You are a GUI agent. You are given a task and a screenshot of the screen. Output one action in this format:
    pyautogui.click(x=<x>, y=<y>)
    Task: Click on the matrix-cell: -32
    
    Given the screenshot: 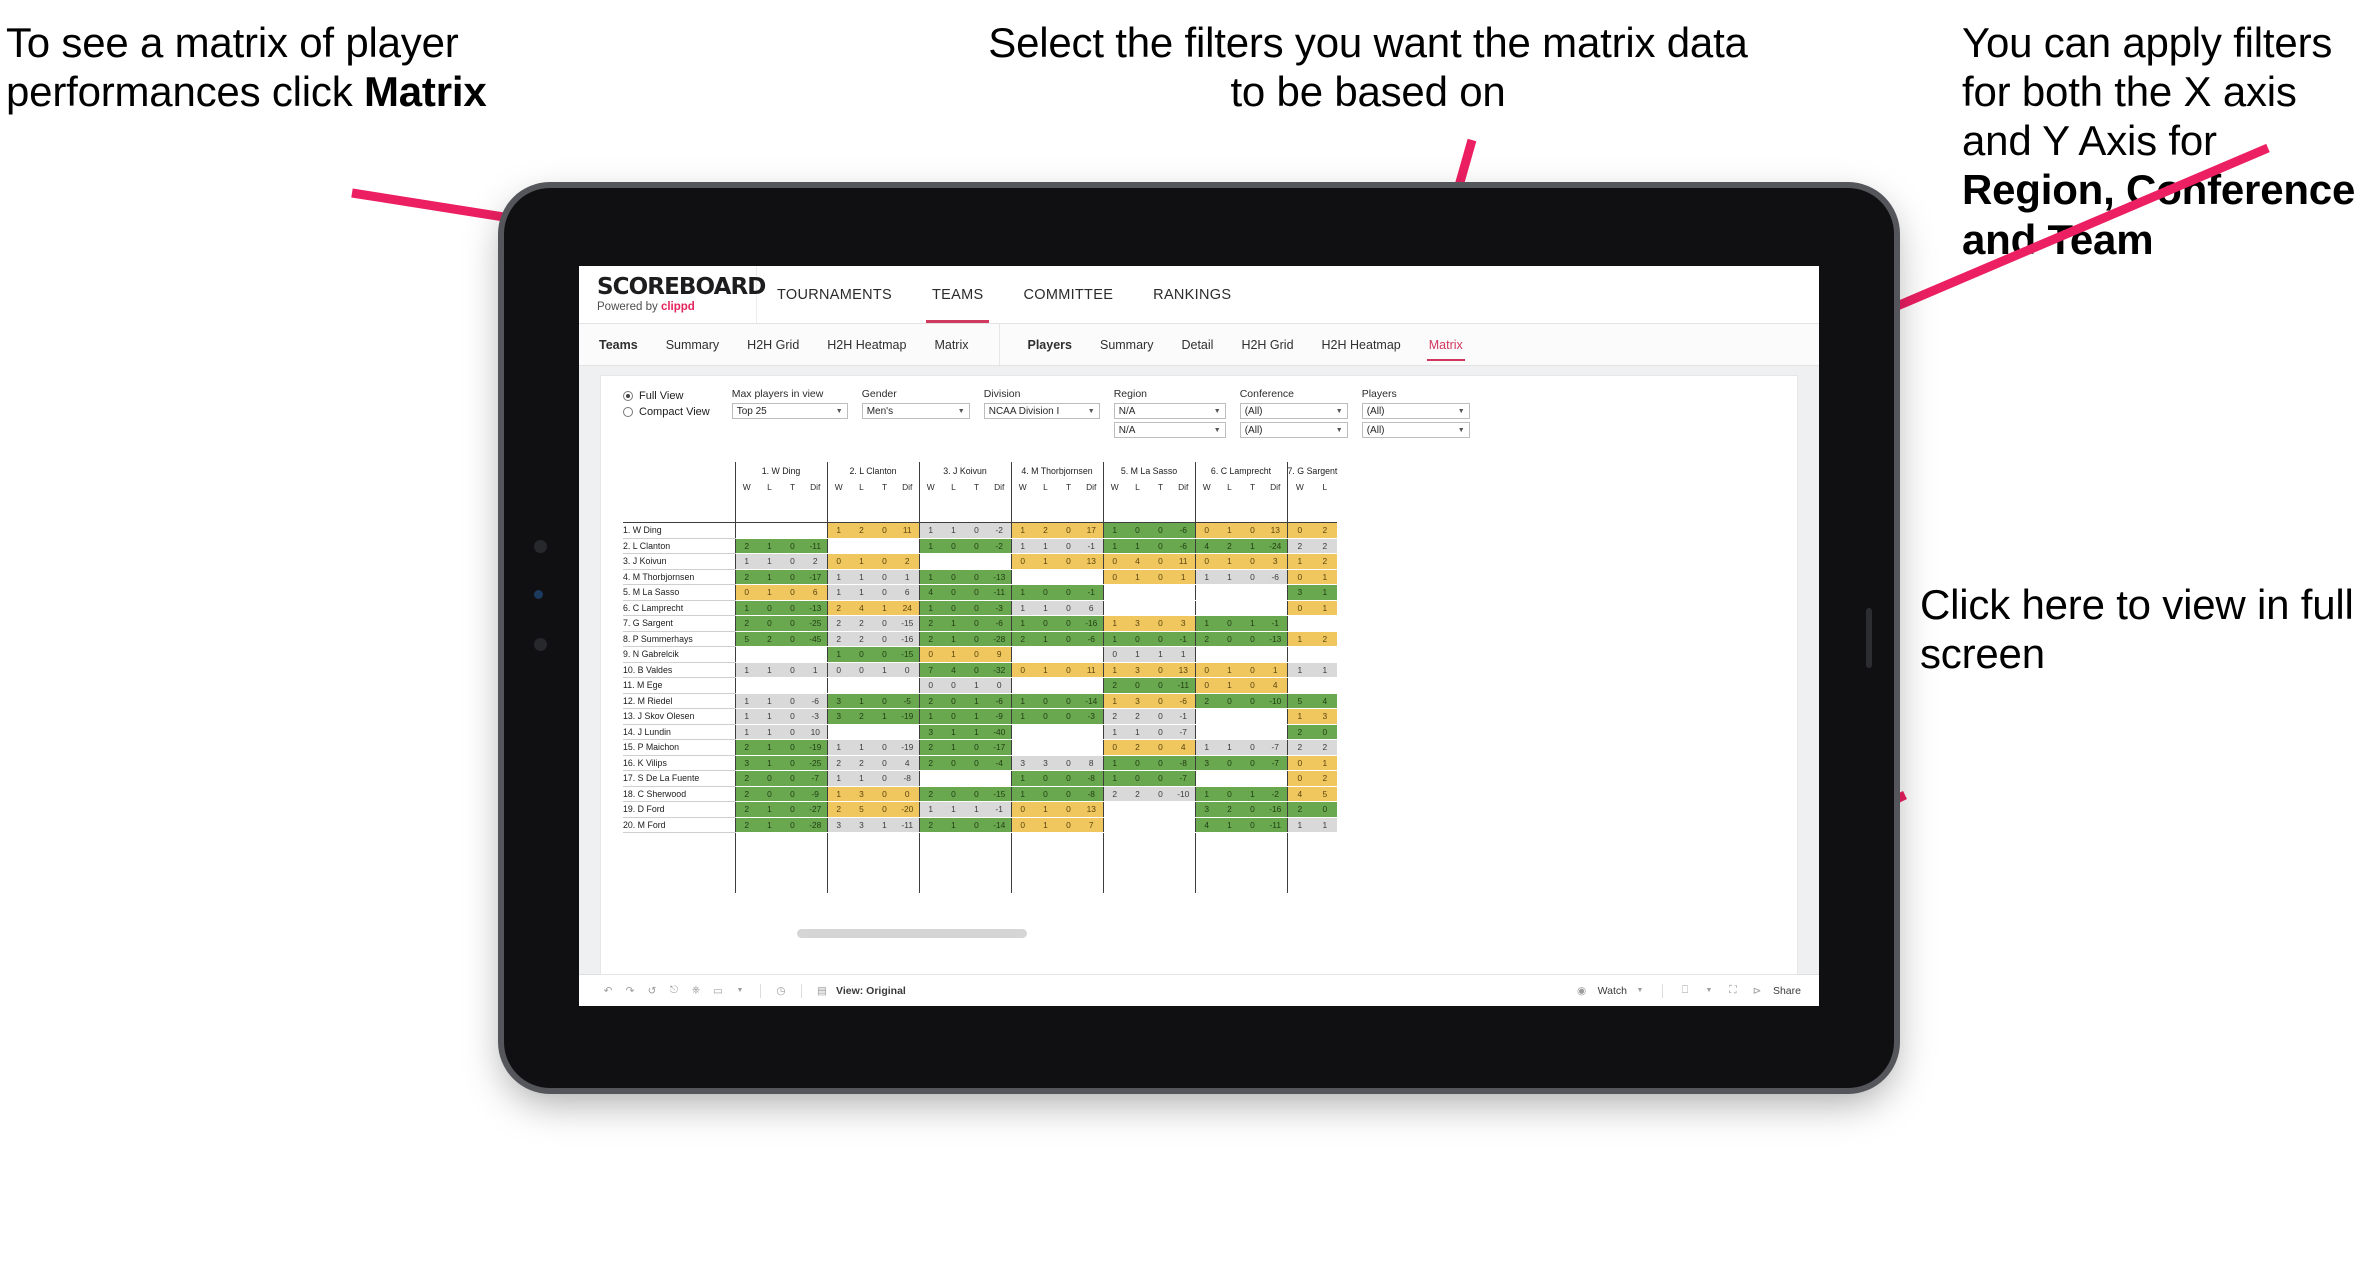 What is the action you would take?
    pyautogui.click(x=999, y=670)
    